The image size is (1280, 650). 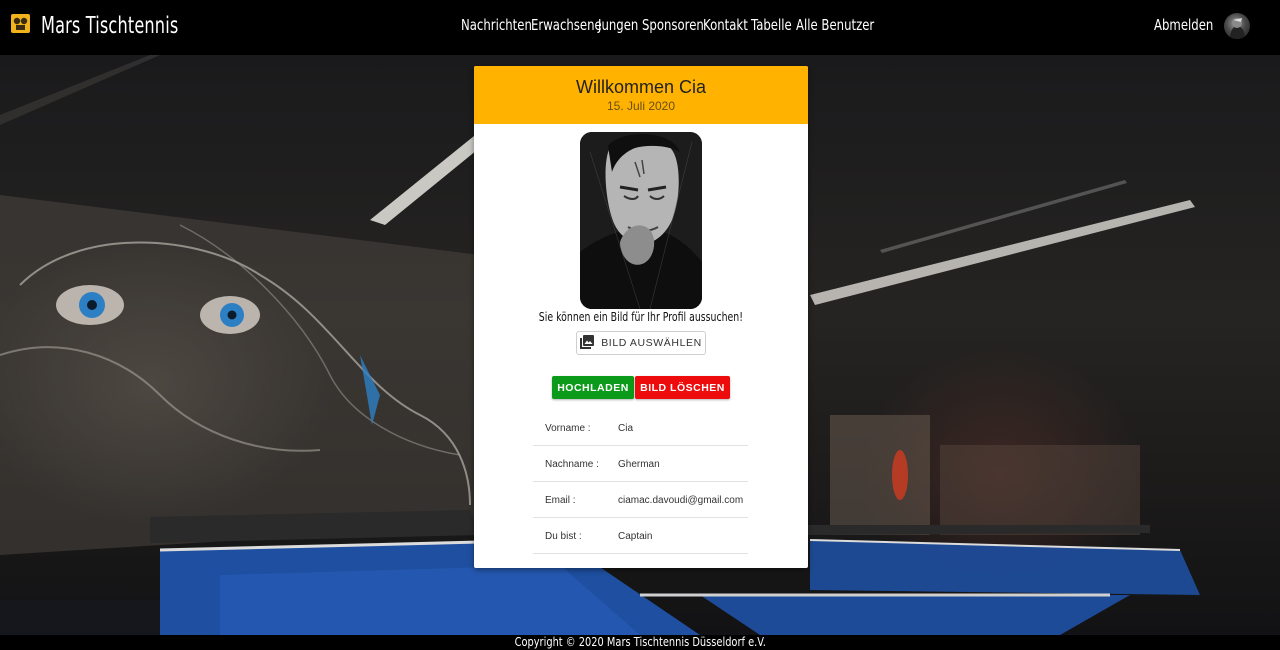 I want to click on info-value: ciamac.davoudi@gmail.com, so click(x=681, y=500).